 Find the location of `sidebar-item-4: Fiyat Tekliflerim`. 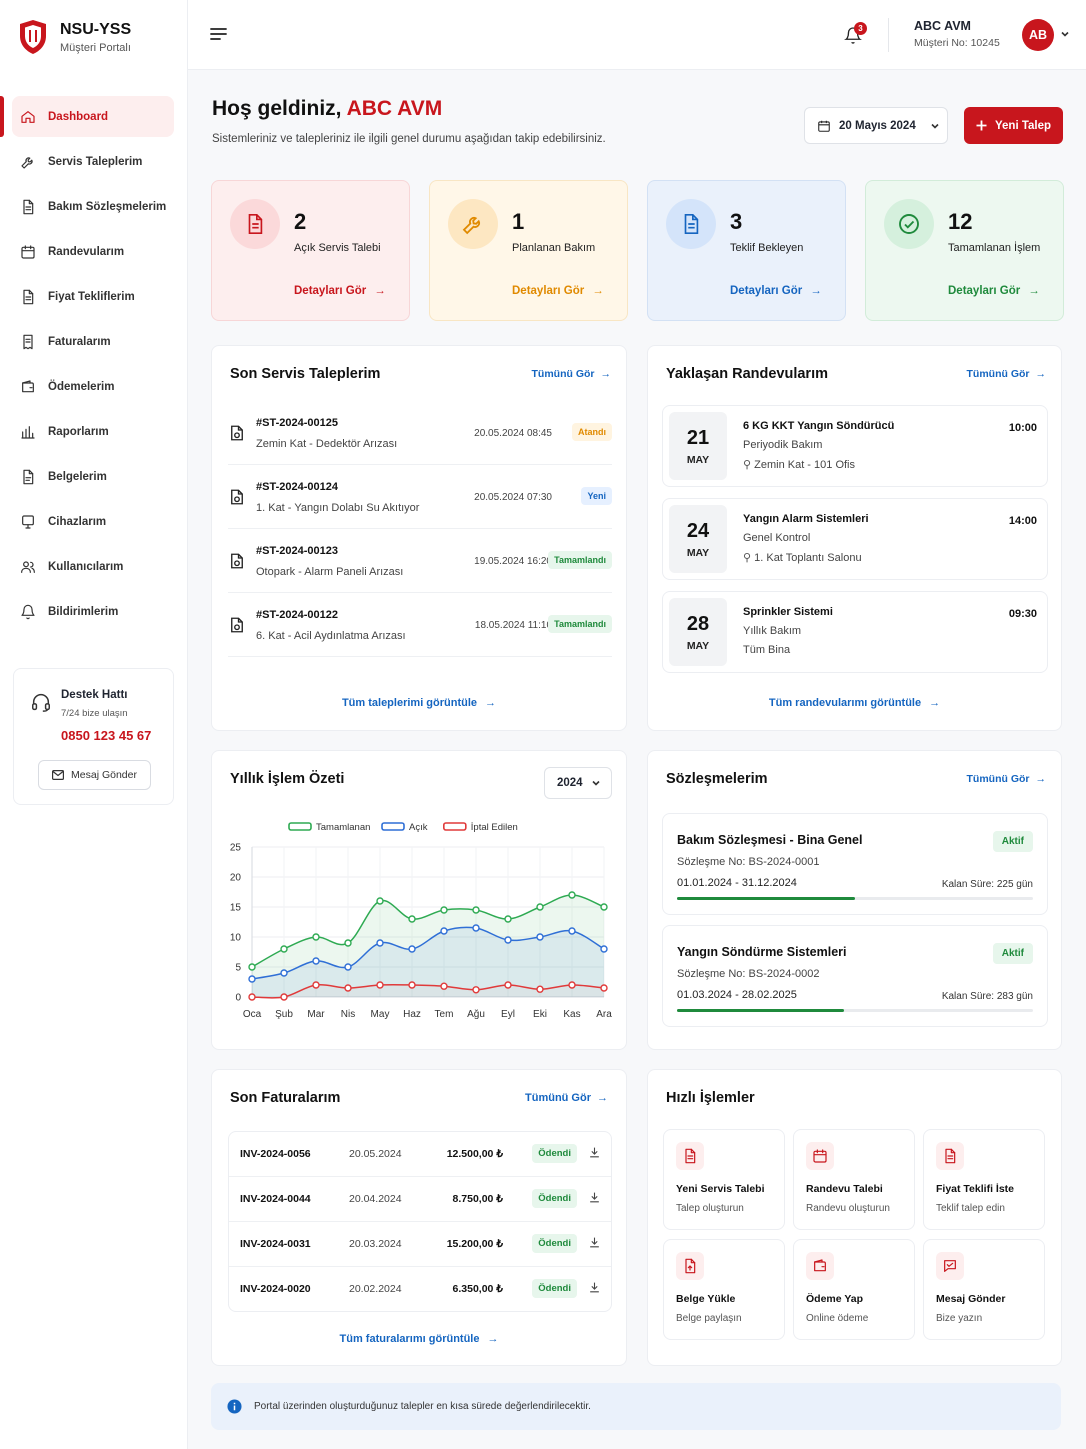

sidebar-item-4: Fiyat Tekliflerim is located at coordinates (93, 296).